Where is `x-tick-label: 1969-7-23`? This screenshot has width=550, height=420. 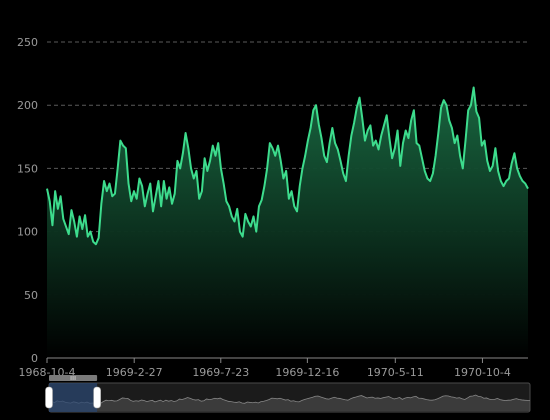 x-tick-label: 1969-7-23 is located at coordinates (220, 372).